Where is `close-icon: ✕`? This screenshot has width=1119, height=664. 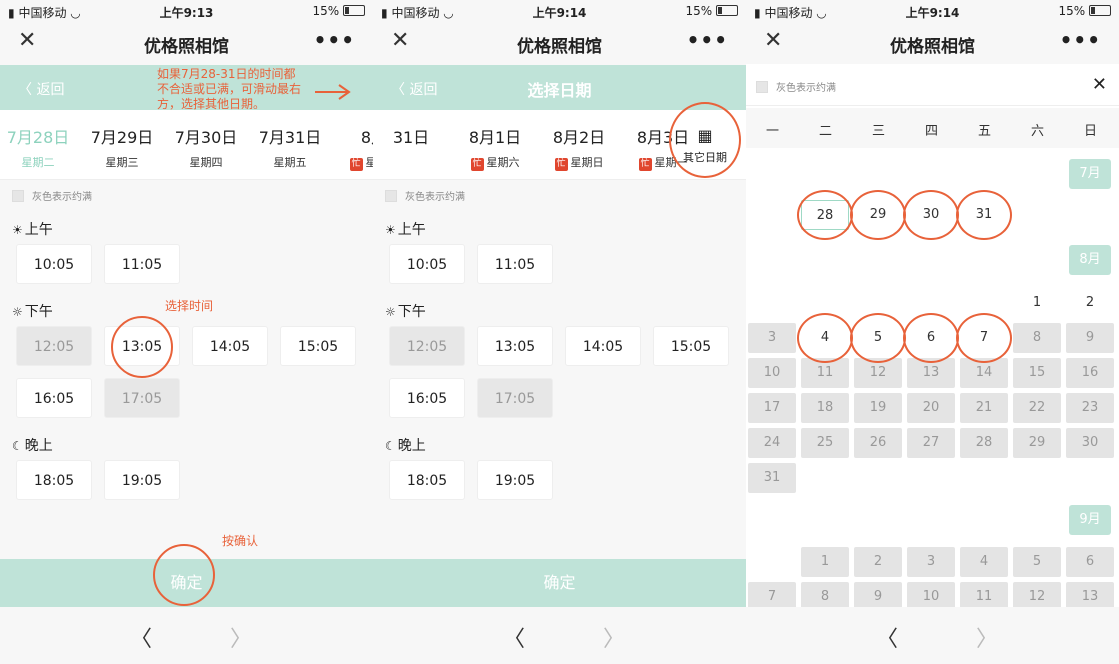 close-icon: ✕ is located at coordinates (1099, 84).